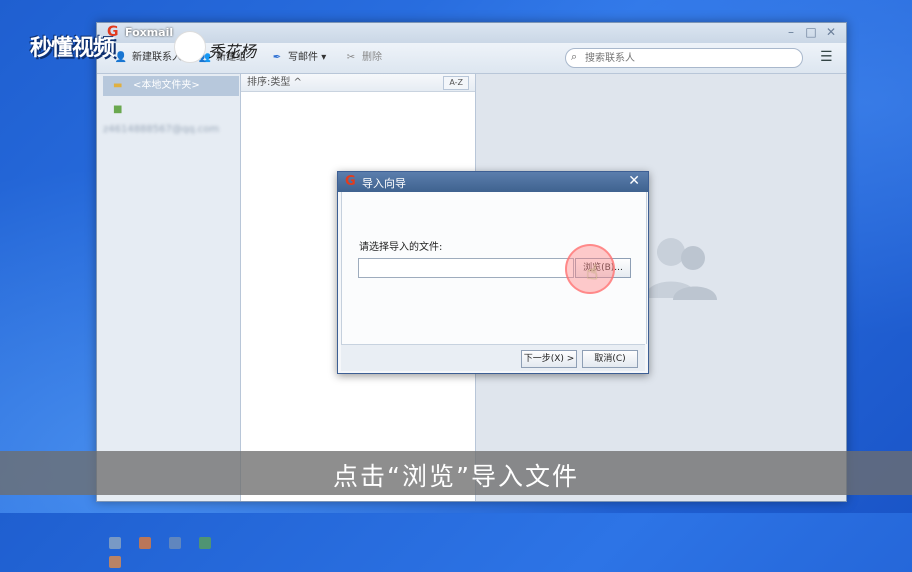 The image size is (912, 572). What do you see at coordinates (811, 32) in the screenshot?
I see `maximize-button: □` at bounding box center [811, 32].